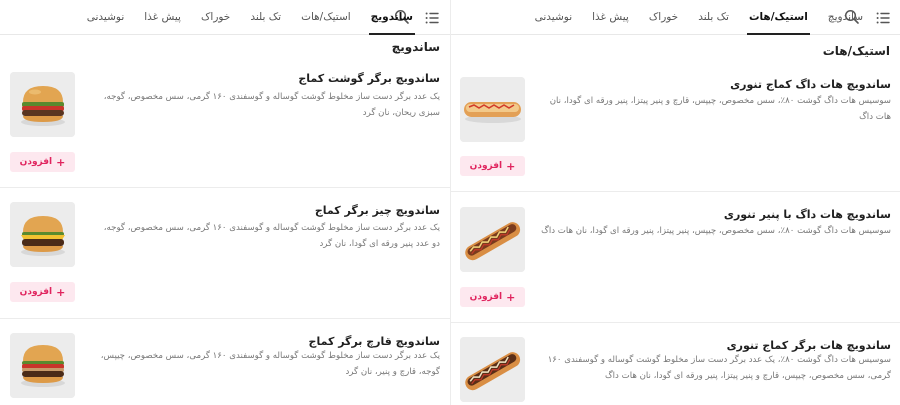 The image size is (900, 405). What do you see at coordinates (856, 51) in the screenshot?
I see `section-title: استیک/هات` at bounding box center [856, 51].